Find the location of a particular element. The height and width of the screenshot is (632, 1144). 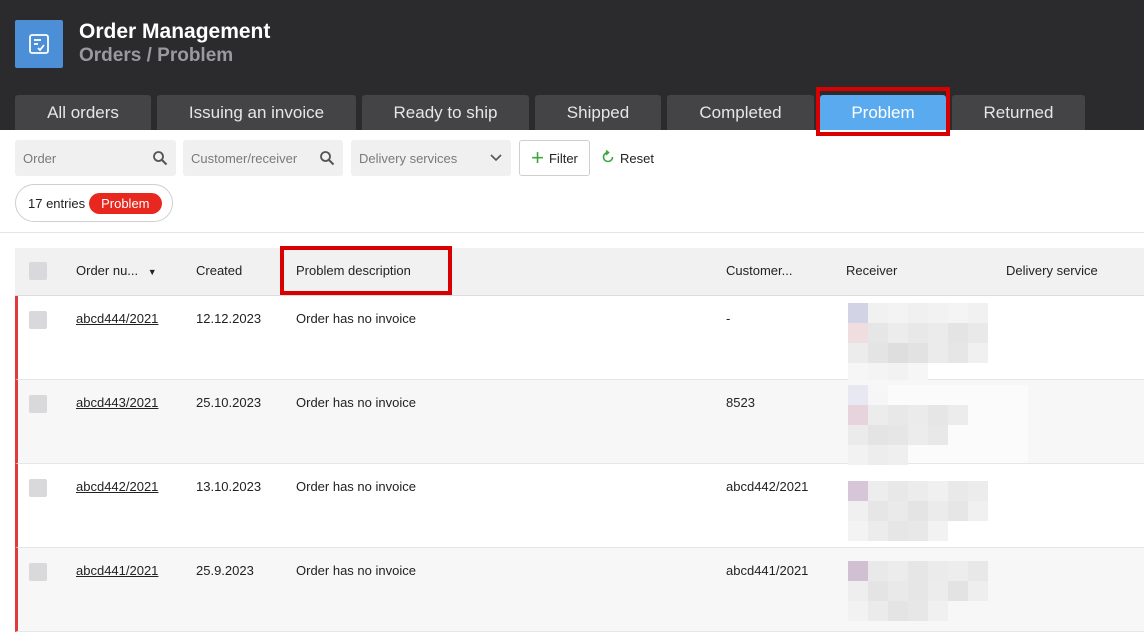

entries-summary: 17 entries Problem is located at coordinates (94, 203).